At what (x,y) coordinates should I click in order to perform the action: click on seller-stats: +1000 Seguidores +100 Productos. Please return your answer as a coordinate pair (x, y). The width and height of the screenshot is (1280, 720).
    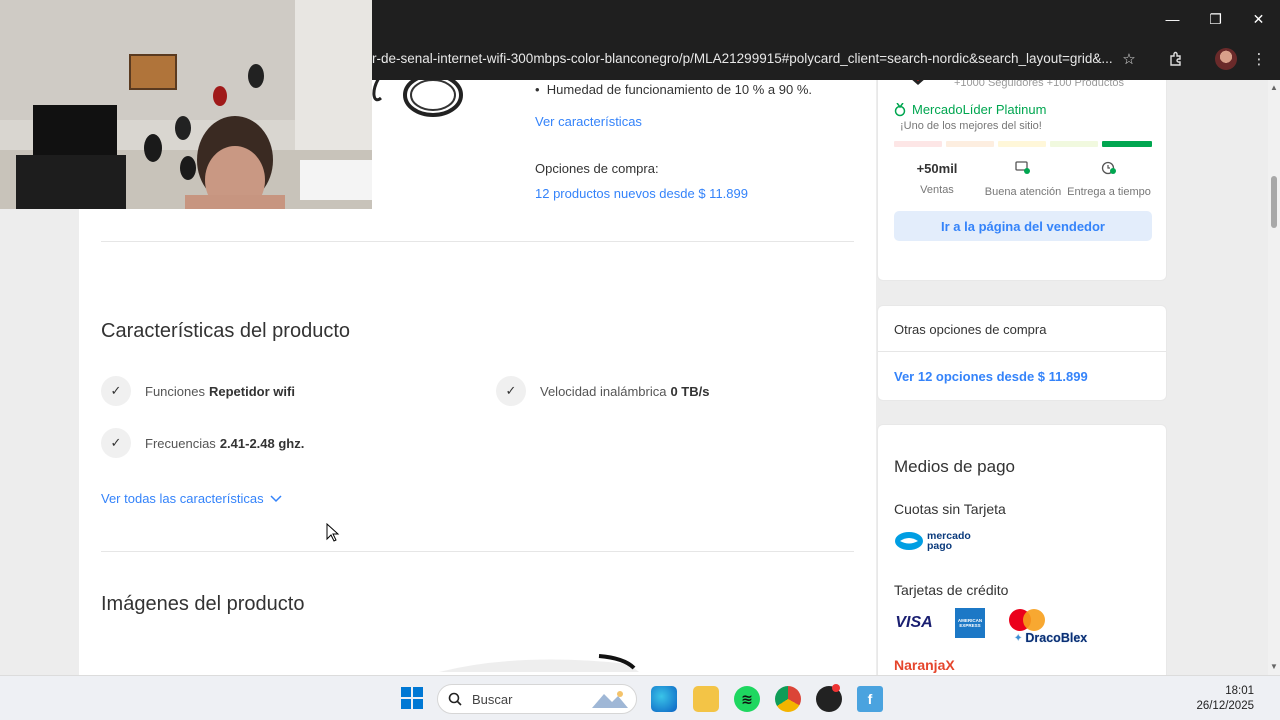
    Looking at the image, I should click on (1039, 84).